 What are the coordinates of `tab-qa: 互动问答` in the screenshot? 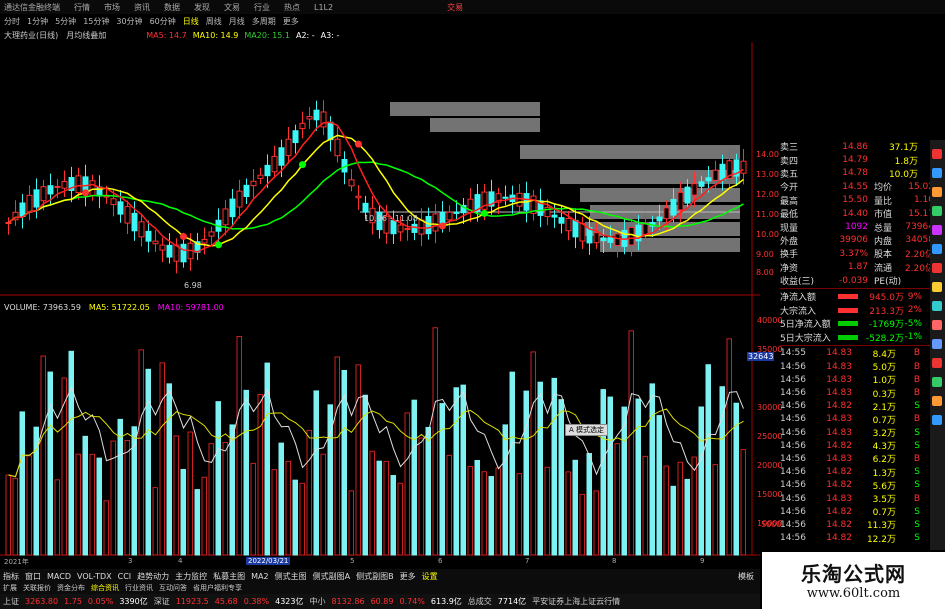 It's located at (173, 588).